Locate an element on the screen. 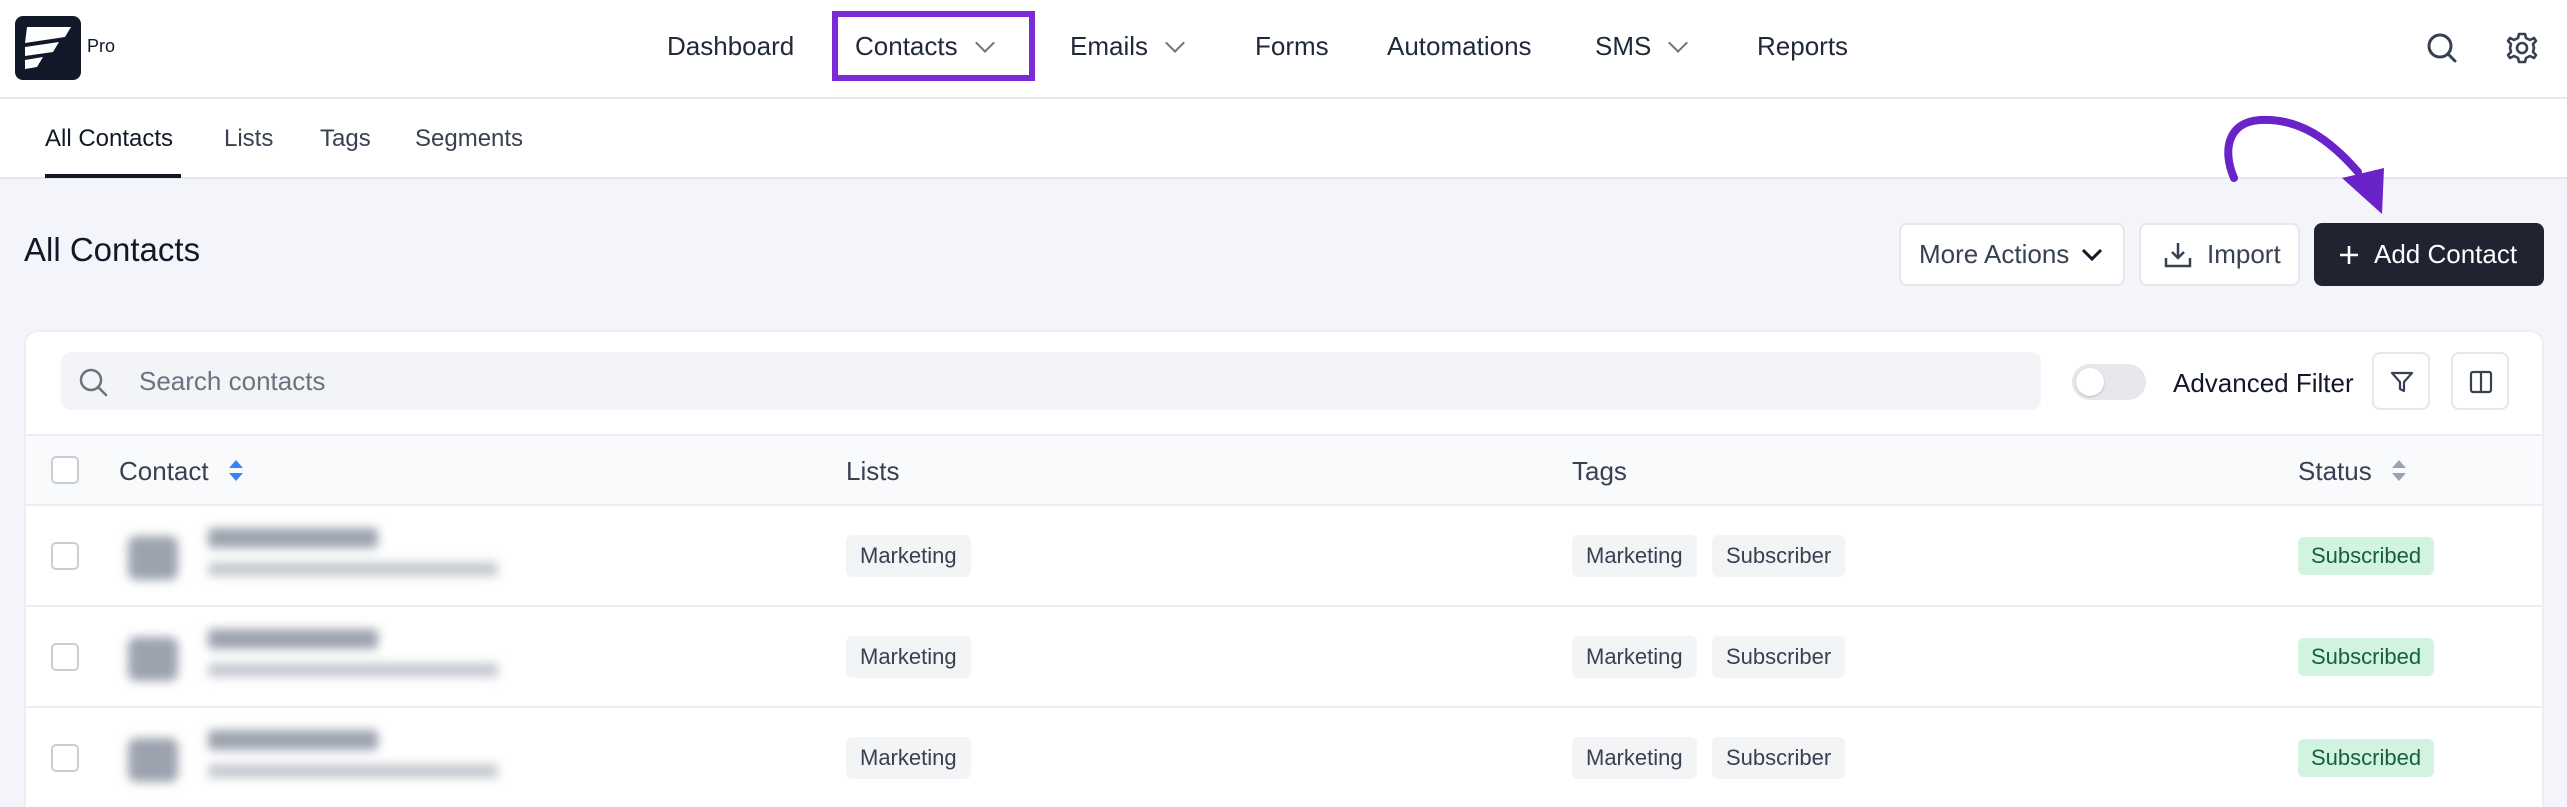 The height and width of the screenshot is (807, 2567). nav-automations: Automations is located at coordinates (1459, 46).